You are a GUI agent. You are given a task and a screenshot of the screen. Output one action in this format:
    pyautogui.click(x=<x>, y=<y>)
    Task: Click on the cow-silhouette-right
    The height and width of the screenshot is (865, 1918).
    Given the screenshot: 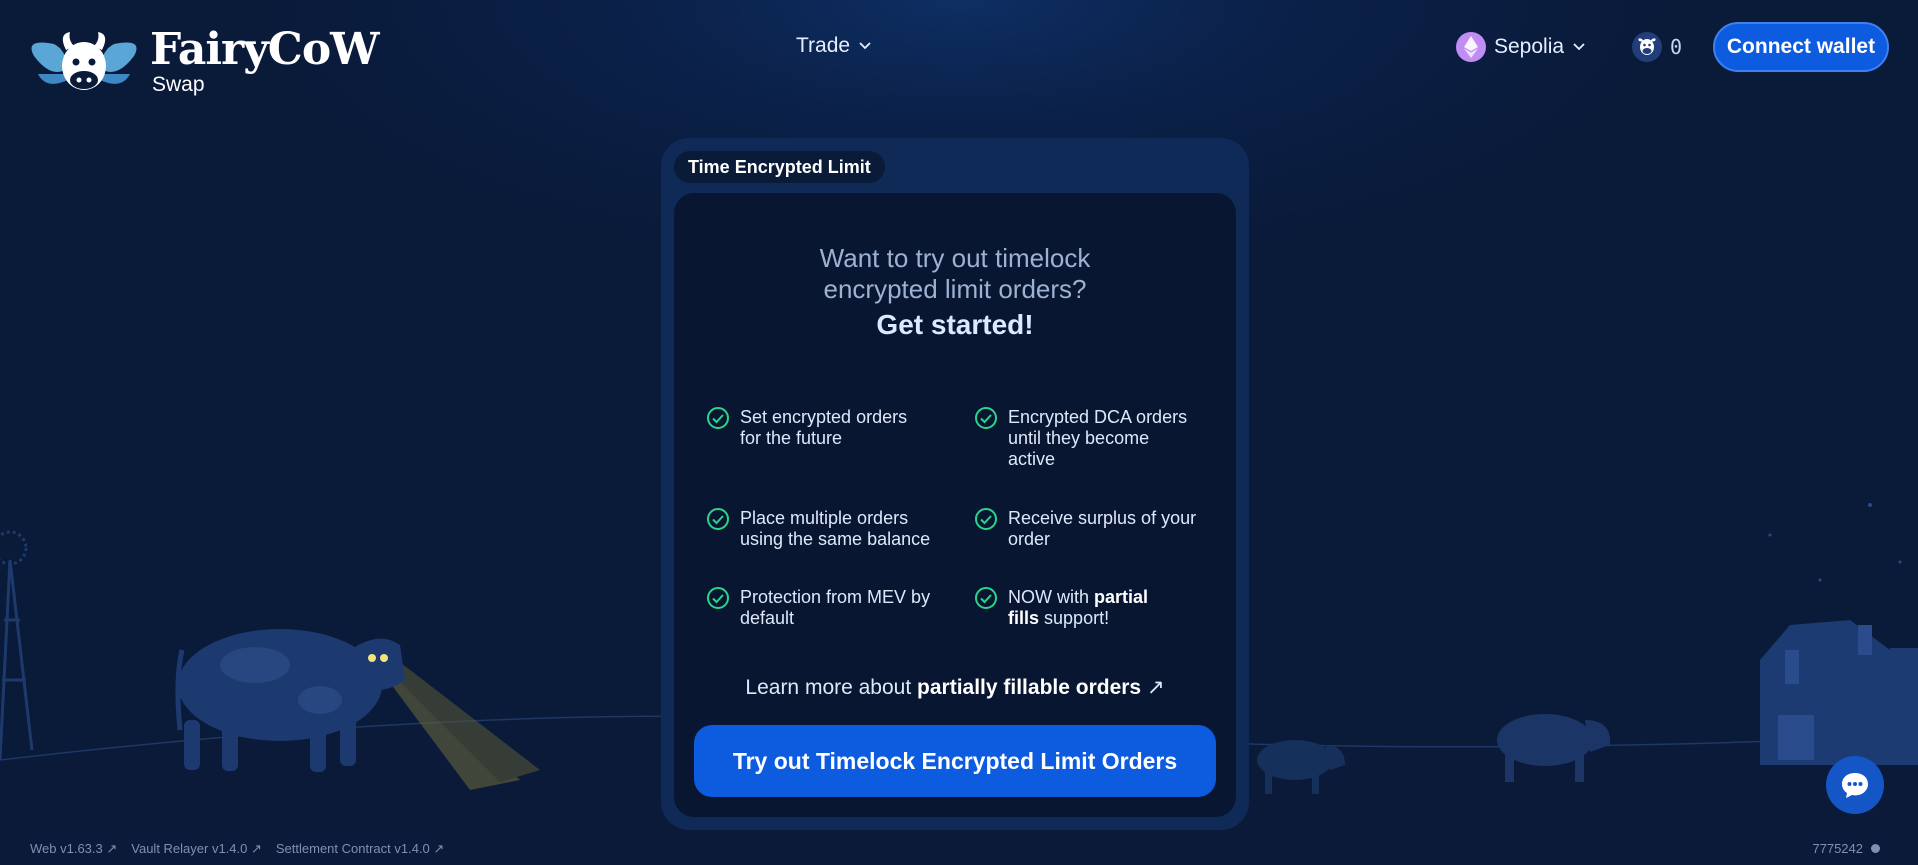 What is the action you would take?
    pyautogui.click(x=1554, y=748)
    